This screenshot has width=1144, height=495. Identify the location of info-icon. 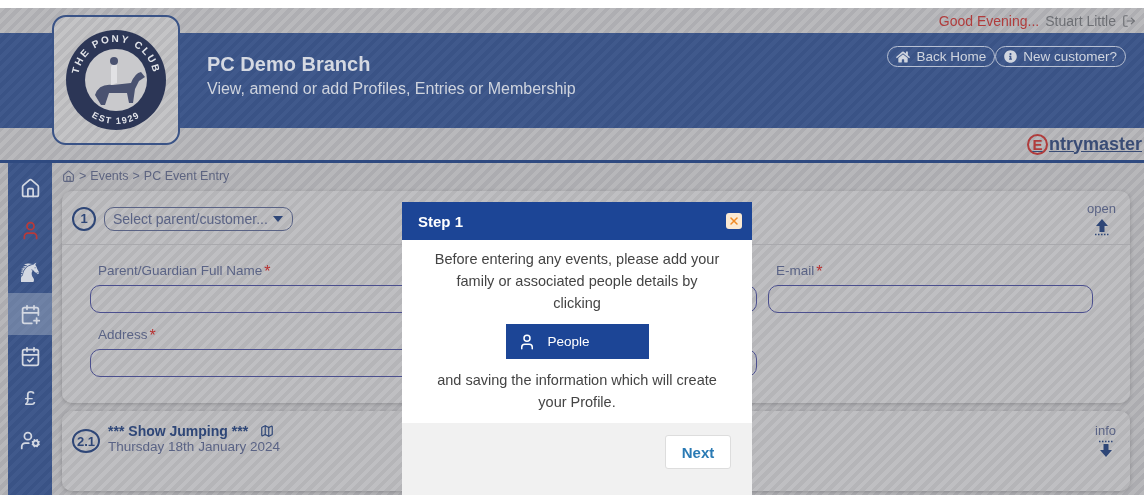
(1011, 56).